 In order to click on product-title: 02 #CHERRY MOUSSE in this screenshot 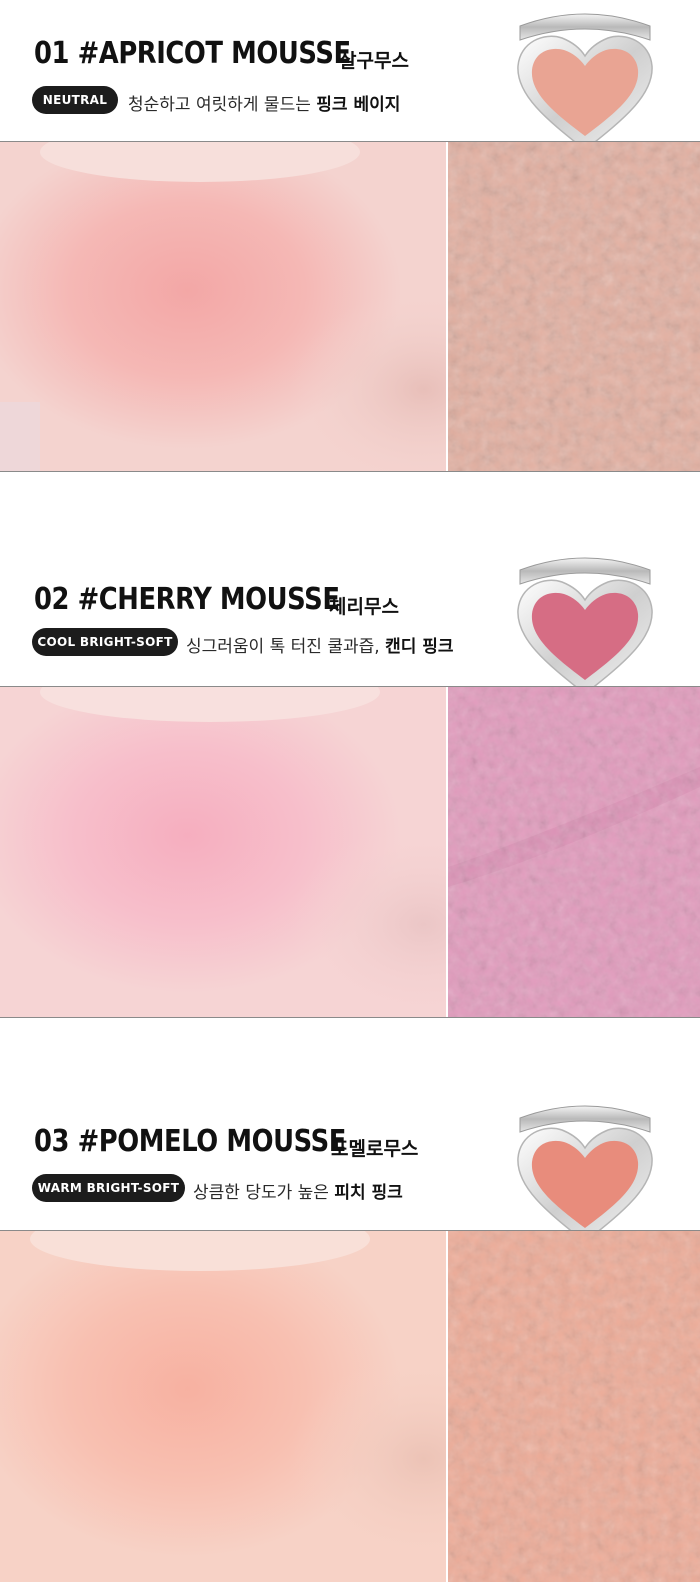, I will do `click(187, 599)`.